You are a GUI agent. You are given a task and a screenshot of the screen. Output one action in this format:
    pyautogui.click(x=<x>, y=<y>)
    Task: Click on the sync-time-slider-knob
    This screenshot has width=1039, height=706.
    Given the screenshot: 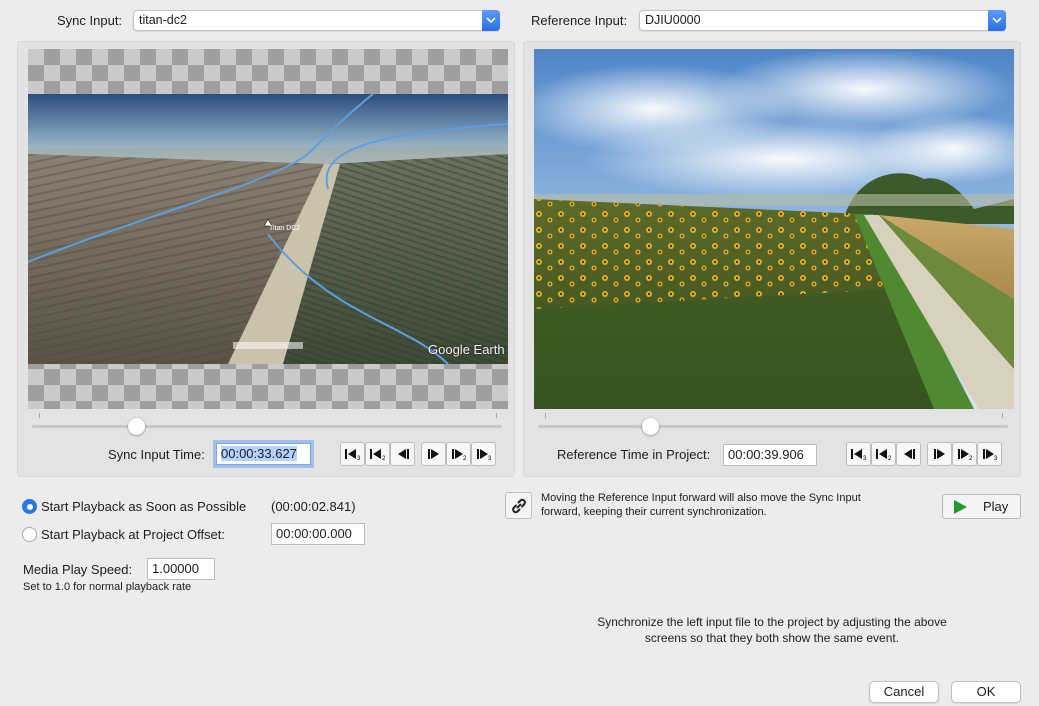 What is the action you would take?
    pyautogui.click(x=136, y=426)
    